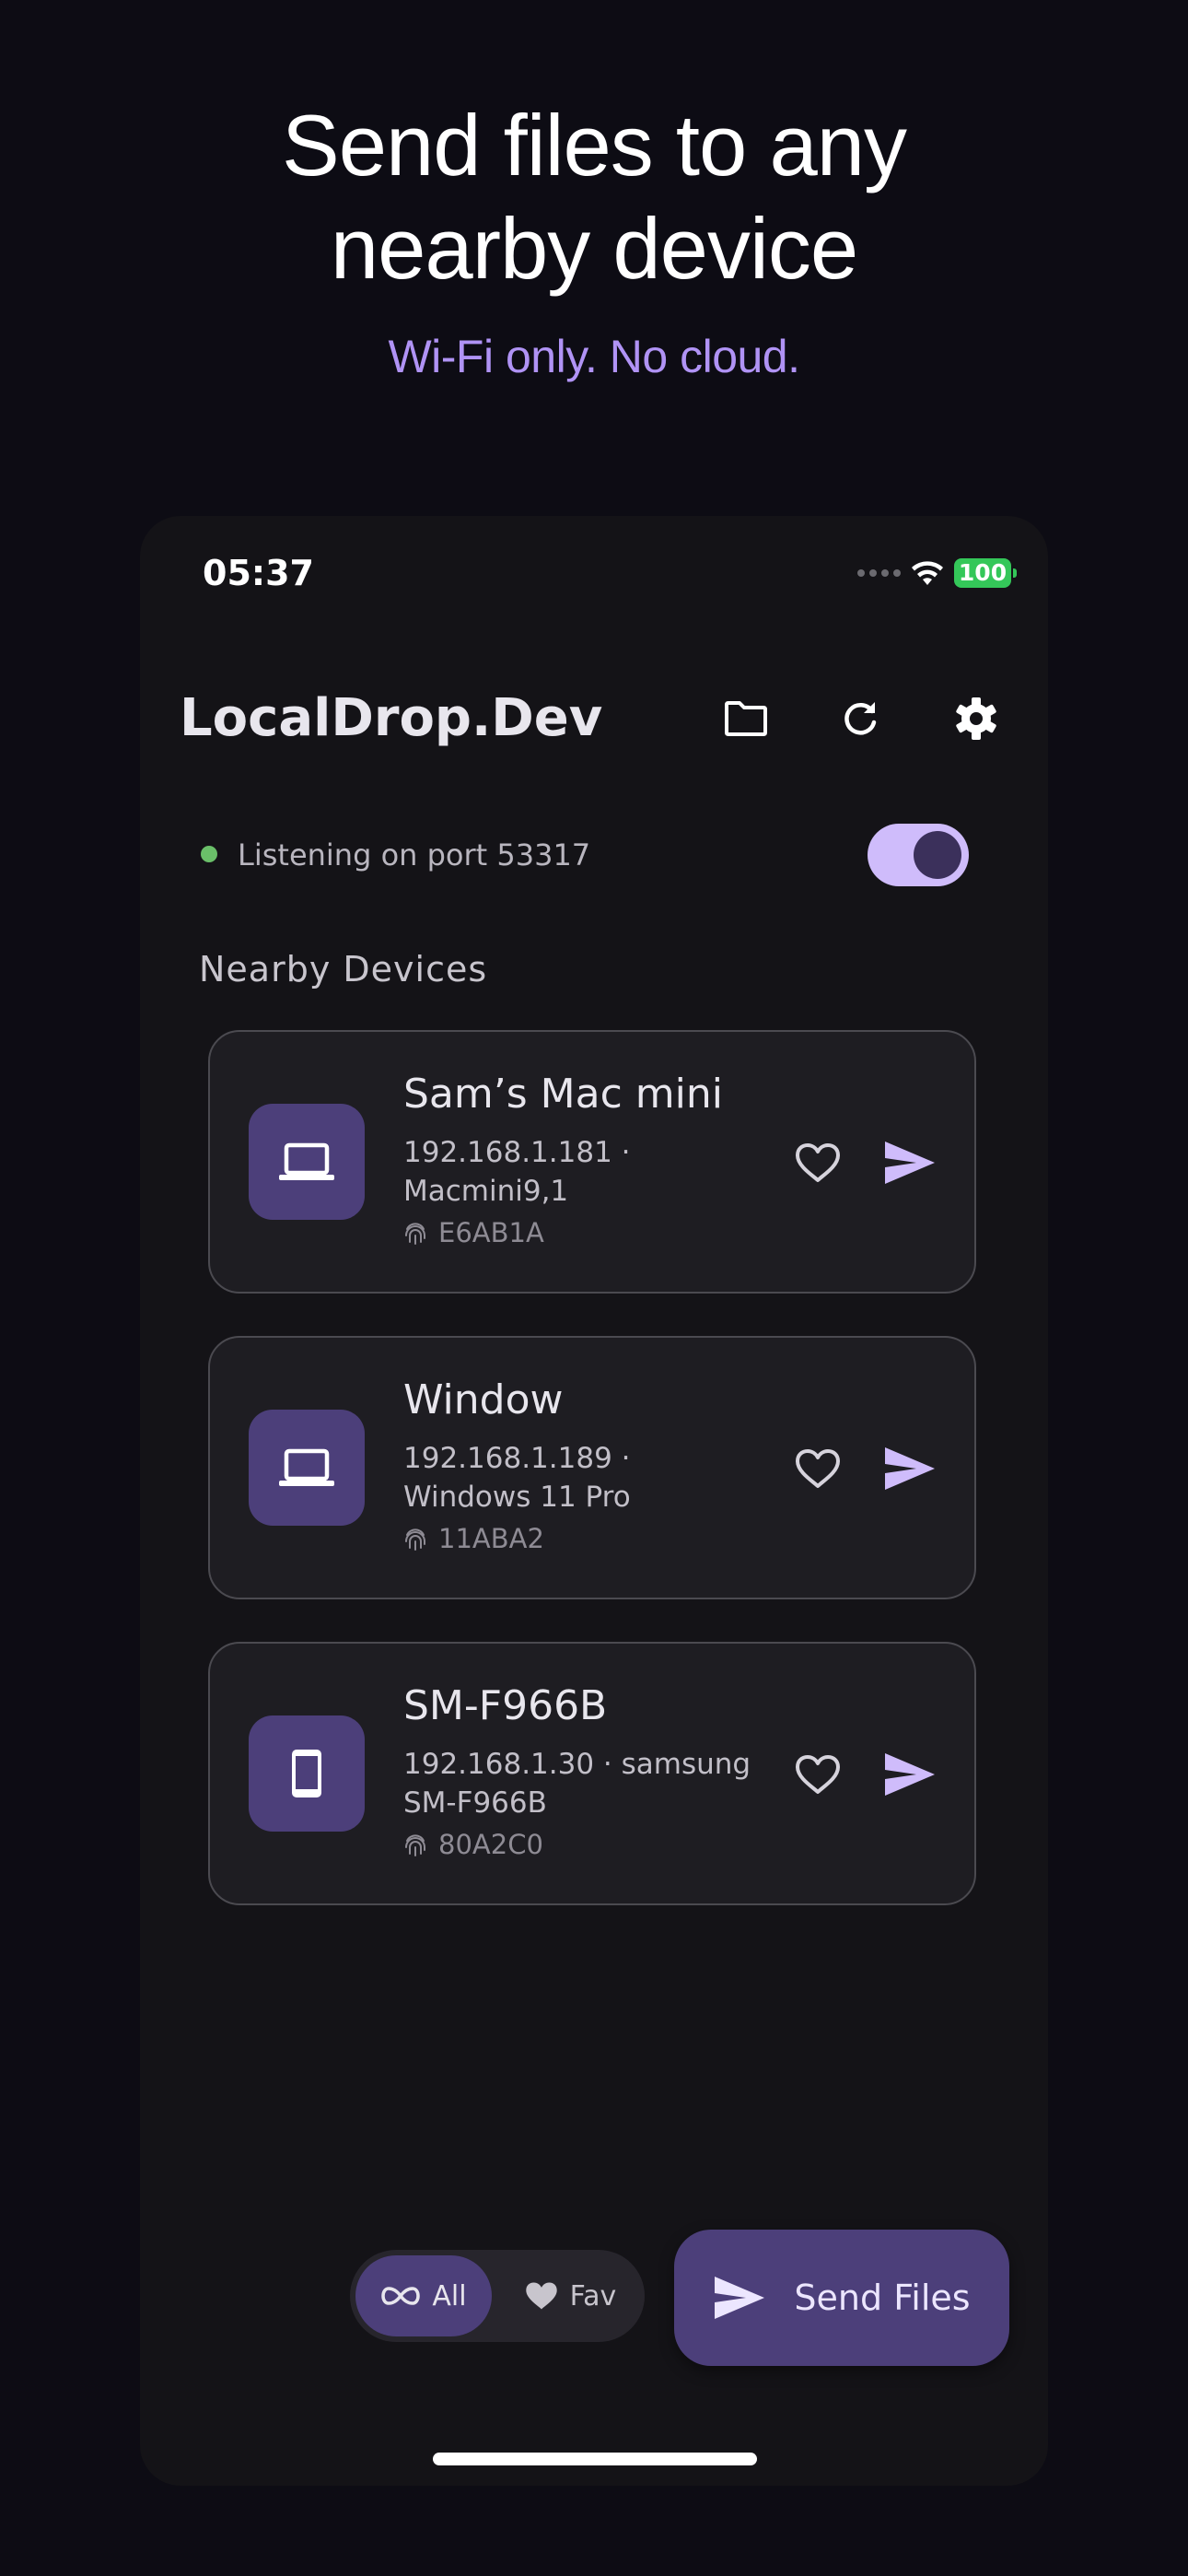  Describe the element at coordinates (594, 145) in the screenshot. I see `promo-title-line1: Send files to any` at that location.